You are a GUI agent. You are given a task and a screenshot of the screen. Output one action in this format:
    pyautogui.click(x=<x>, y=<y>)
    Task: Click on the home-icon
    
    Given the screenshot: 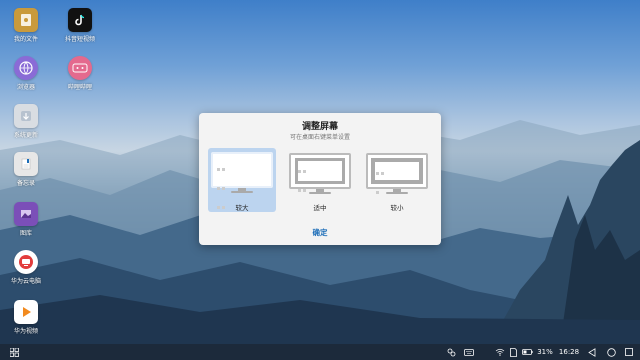 What is the action you would take?
    pyautogui.click(x=611, y=352)
    